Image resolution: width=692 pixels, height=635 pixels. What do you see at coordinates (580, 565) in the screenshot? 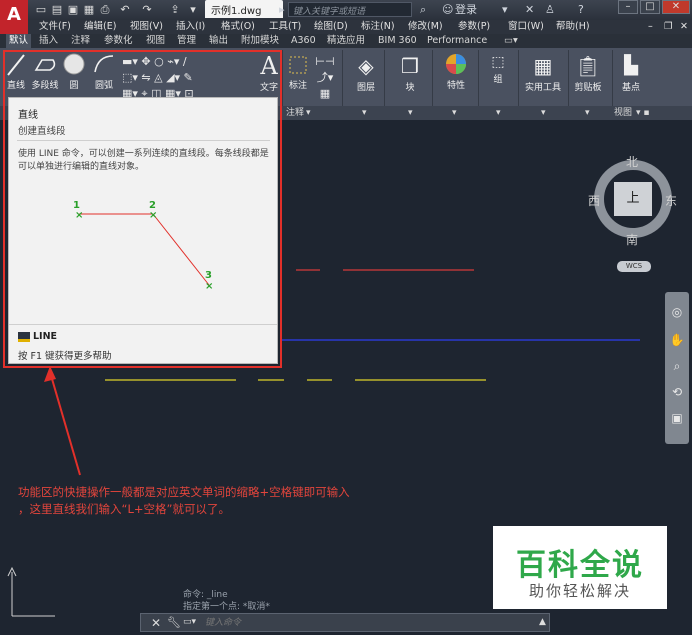
I see `watermark-title: 百科全说` at bounding box center [580, 565].